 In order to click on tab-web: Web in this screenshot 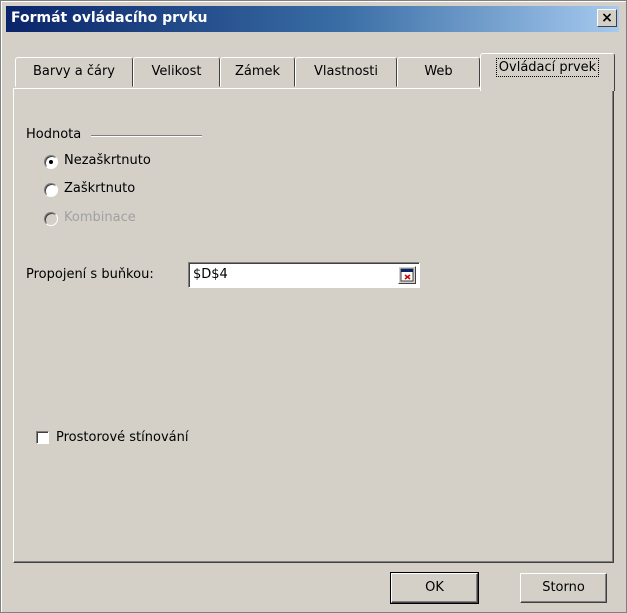, I will do `click(438, 72)`.